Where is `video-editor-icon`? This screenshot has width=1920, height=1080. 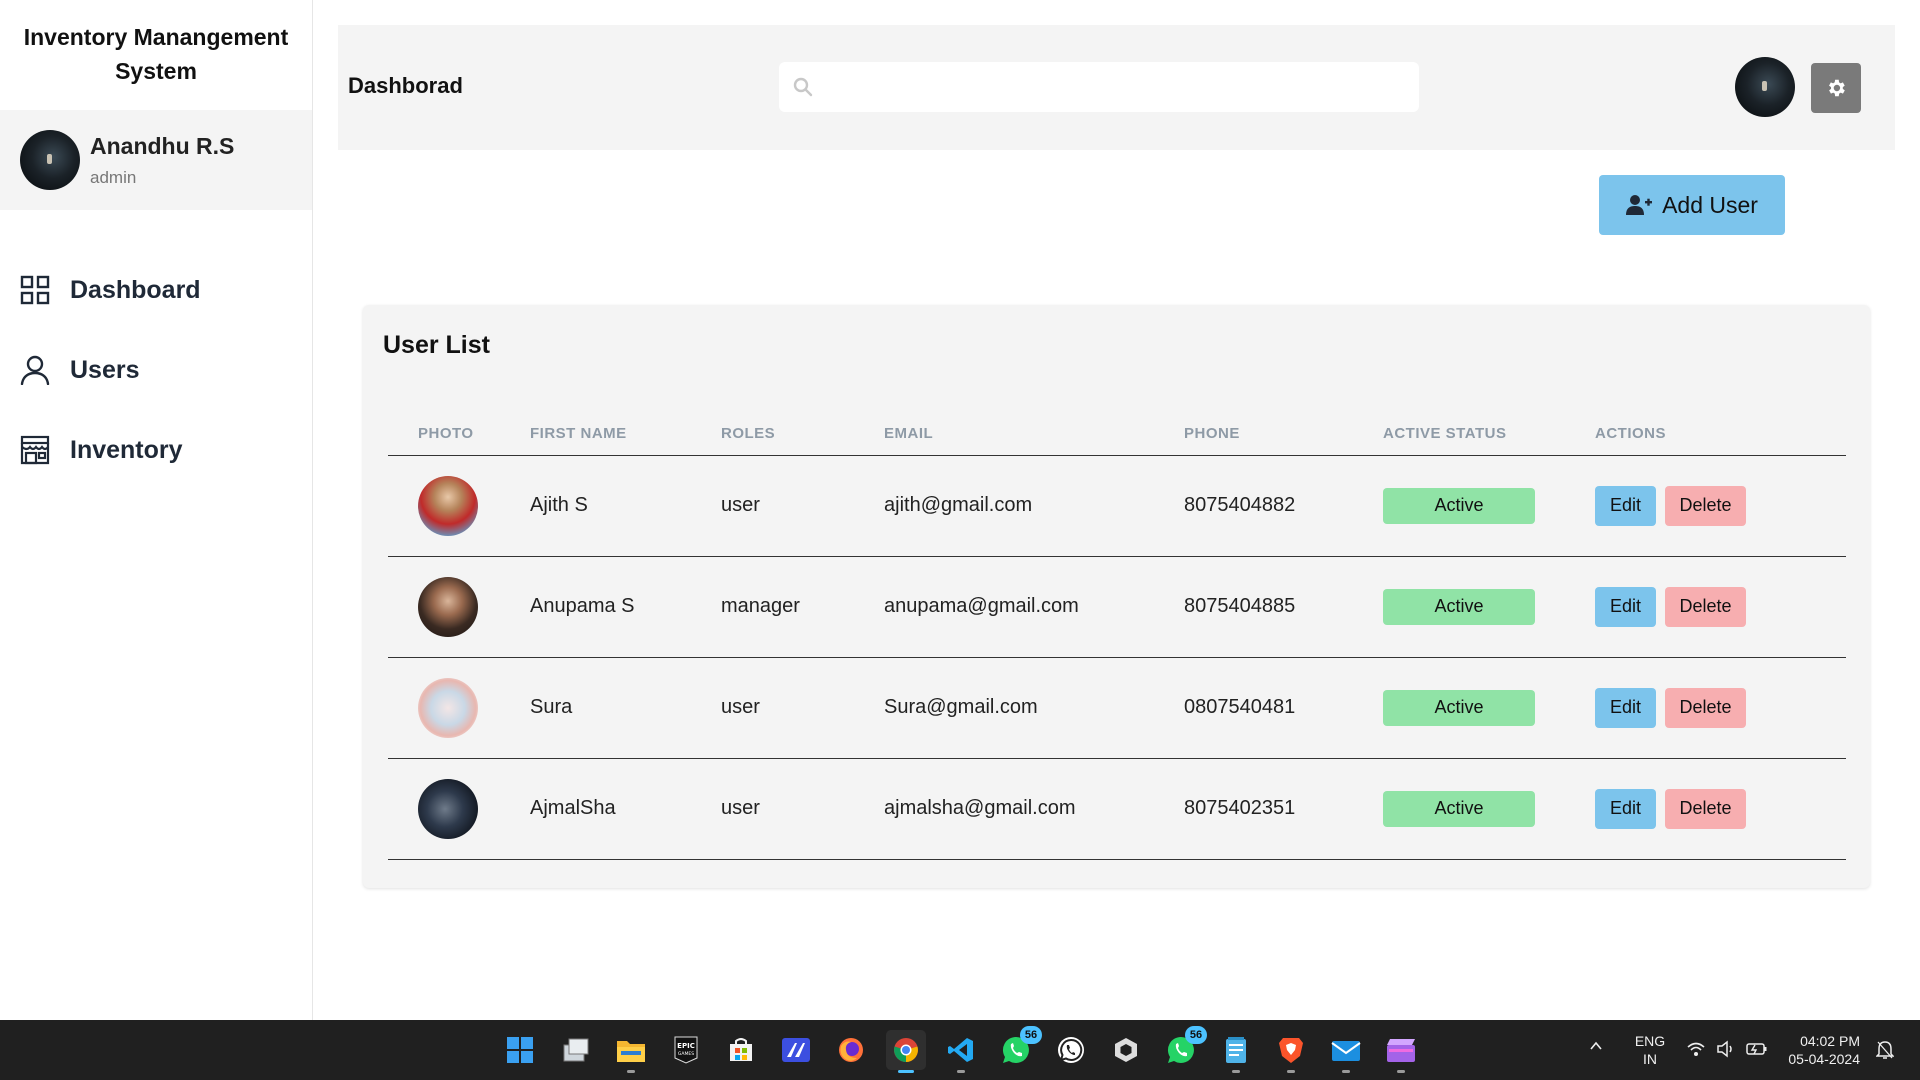 video-editor-icon is located at coordinates (1401, 1051).